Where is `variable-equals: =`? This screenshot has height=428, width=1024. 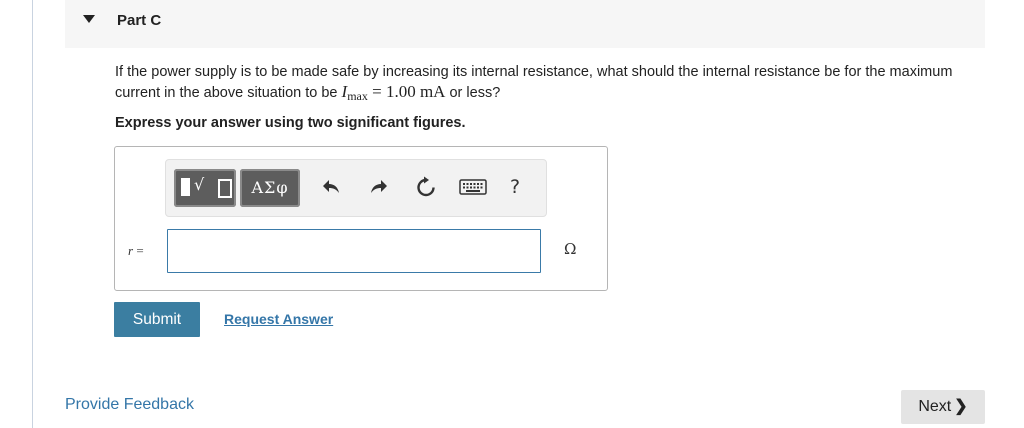 variable-equals: = is located at coordinates (138, 250).